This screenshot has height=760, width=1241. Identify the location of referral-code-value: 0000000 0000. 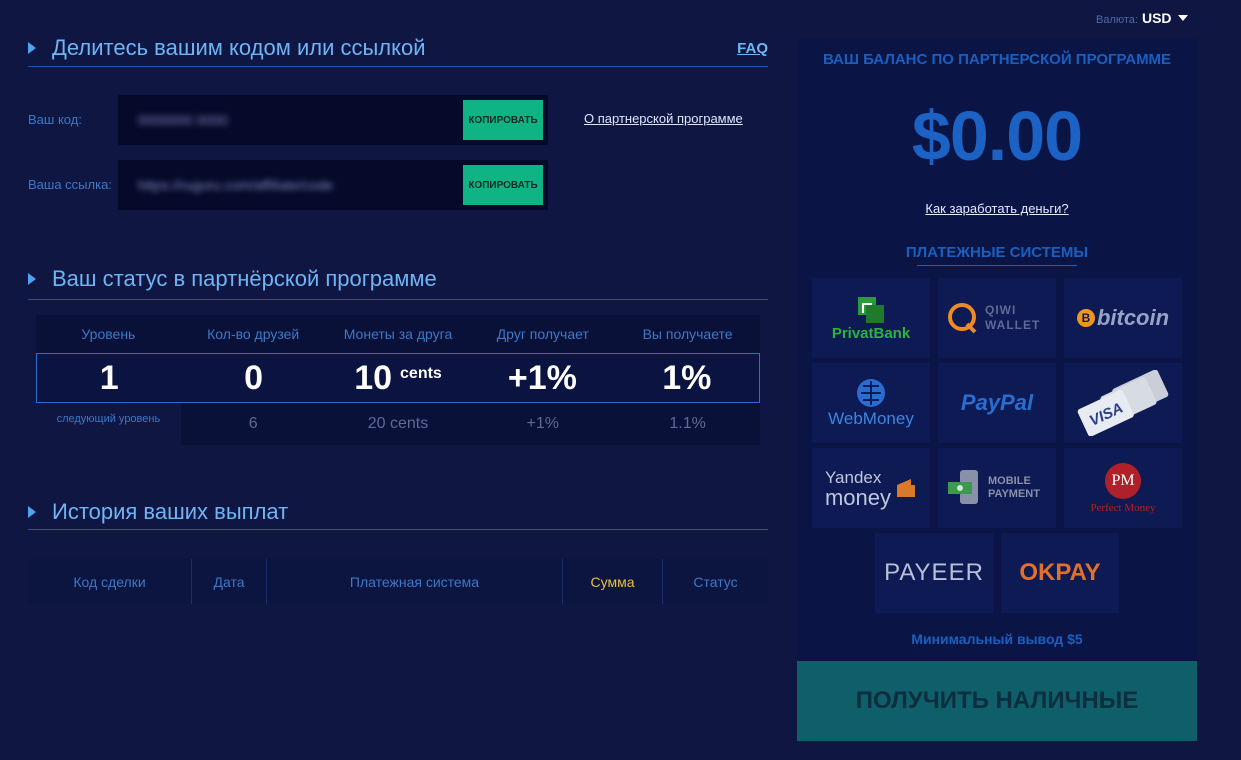
(183, 120).